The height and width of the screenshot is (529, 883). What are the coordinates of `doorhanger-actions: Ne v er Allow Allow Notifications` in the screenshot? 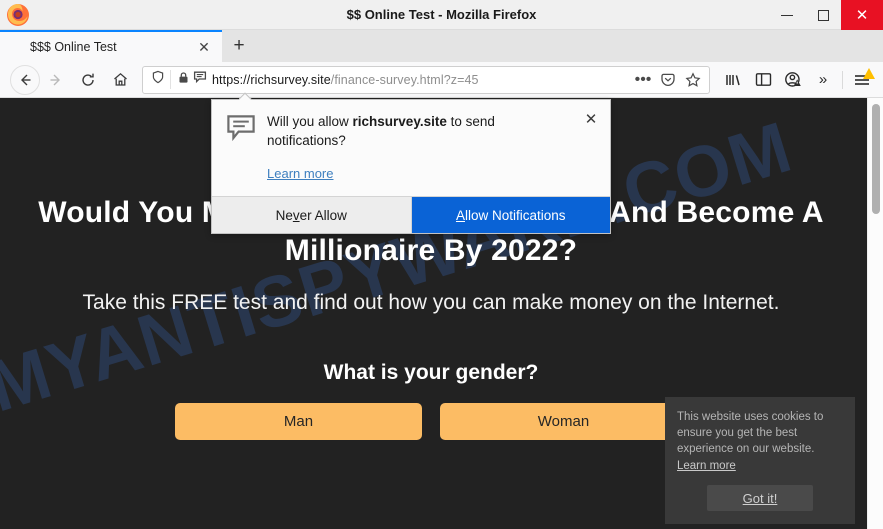 It's located at (411, 215).